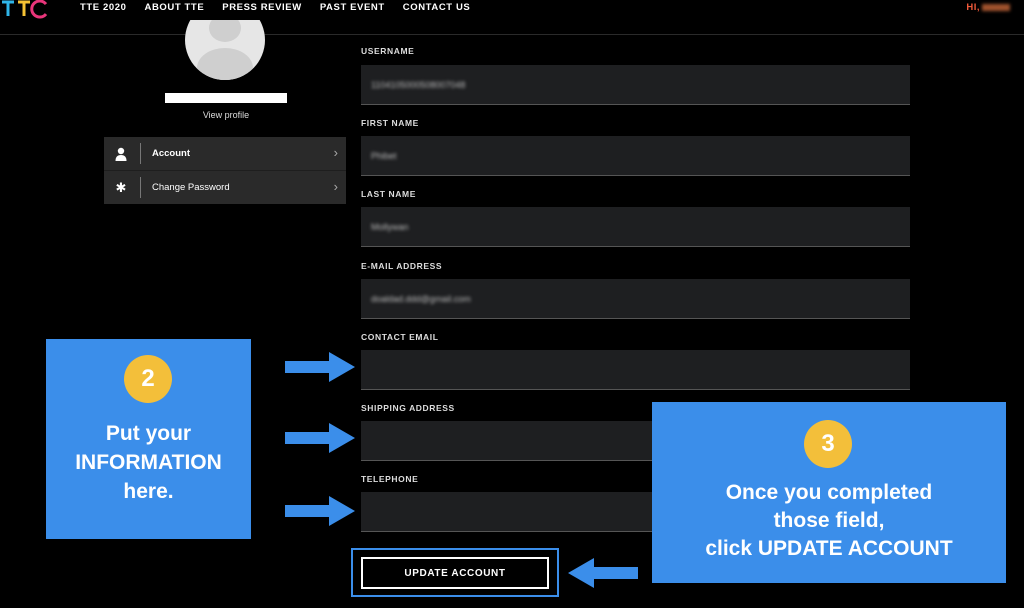  What do you see at coordinates (635, 370) in the screenshot?
I see `contact-email-input` at bounding box center [635, 370].